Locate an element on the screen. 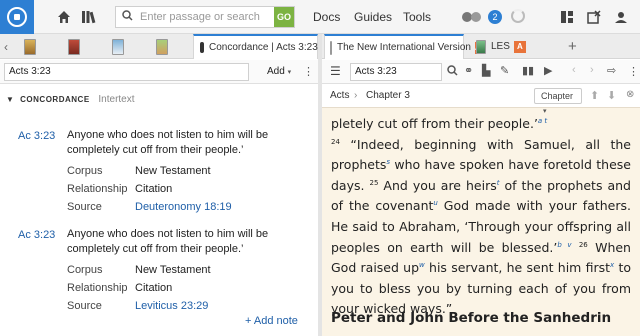  chevron-down-icon: ▾ is located at coordinates (289, 72).